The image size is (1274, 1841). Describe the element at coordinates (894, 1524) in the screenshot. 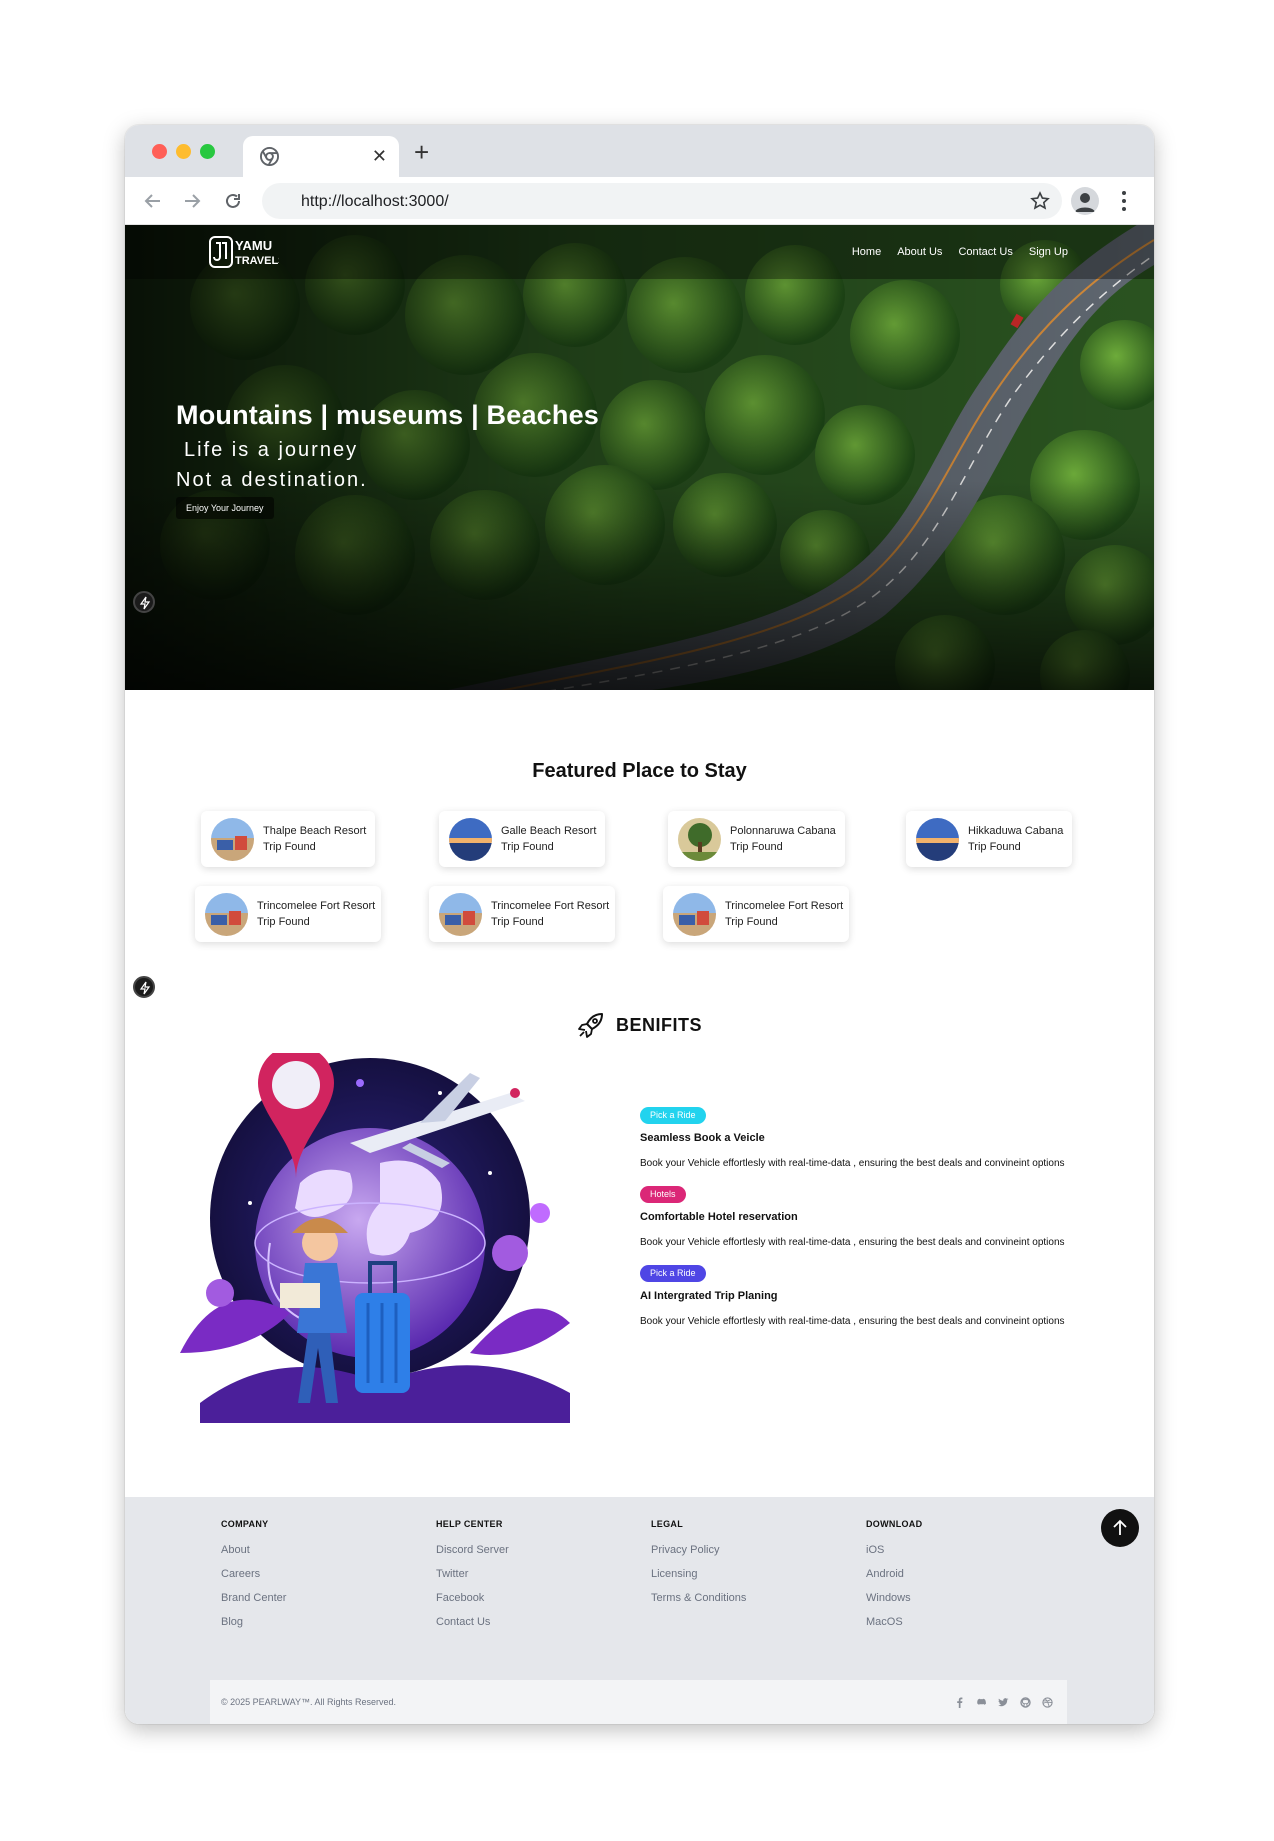

I see `footer-heading: DOWNLOAD` at that location.